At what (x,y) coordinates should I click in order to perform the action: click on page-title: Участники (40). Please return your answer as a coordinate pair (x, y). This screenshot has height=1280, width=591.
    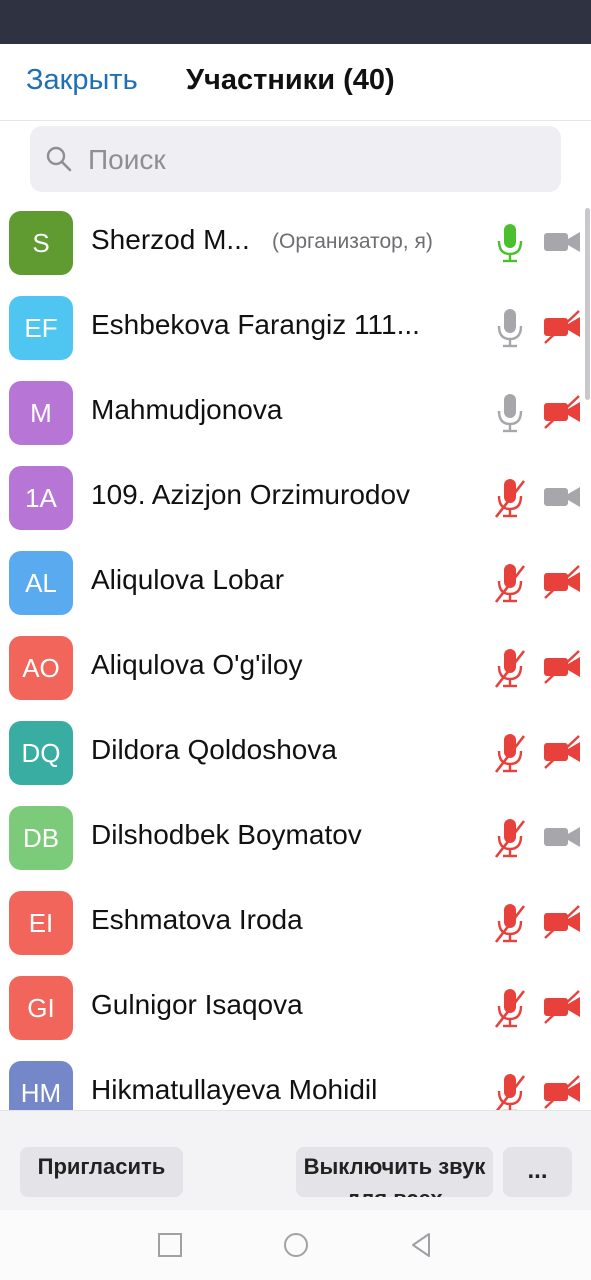
    Looking at the image, I should click on (290, 80).